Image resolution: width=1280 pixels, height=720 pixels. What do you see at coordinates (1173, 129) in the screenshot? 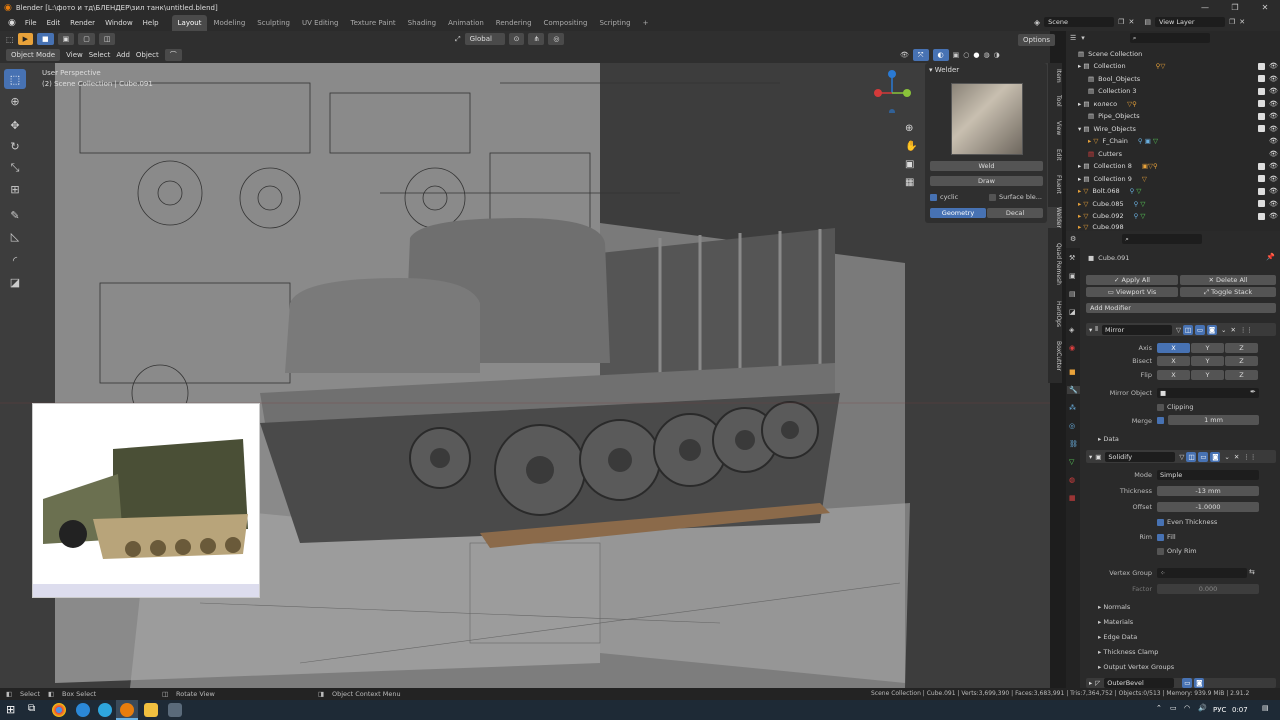
I see `outliner-row: ▾ ▤ Wire_Objects 👁` at bounding box center [1173, 129].